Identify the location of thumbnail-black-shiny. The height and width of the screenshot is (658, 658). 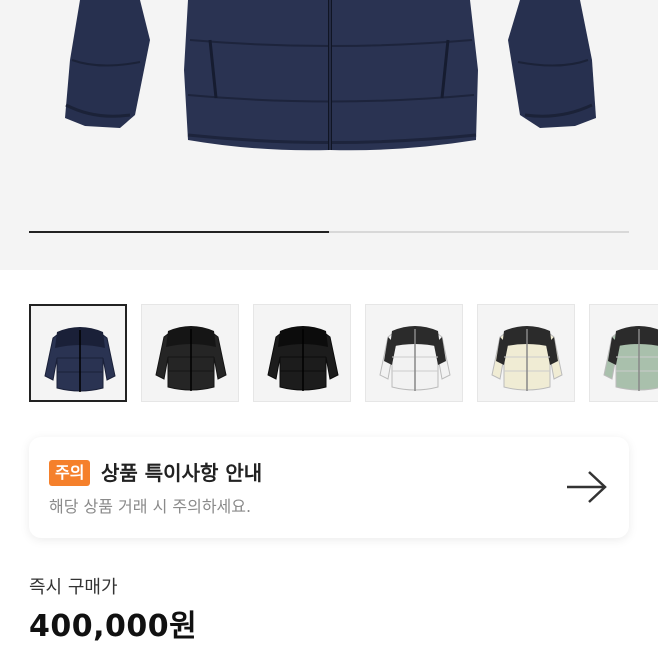
(302, 353).